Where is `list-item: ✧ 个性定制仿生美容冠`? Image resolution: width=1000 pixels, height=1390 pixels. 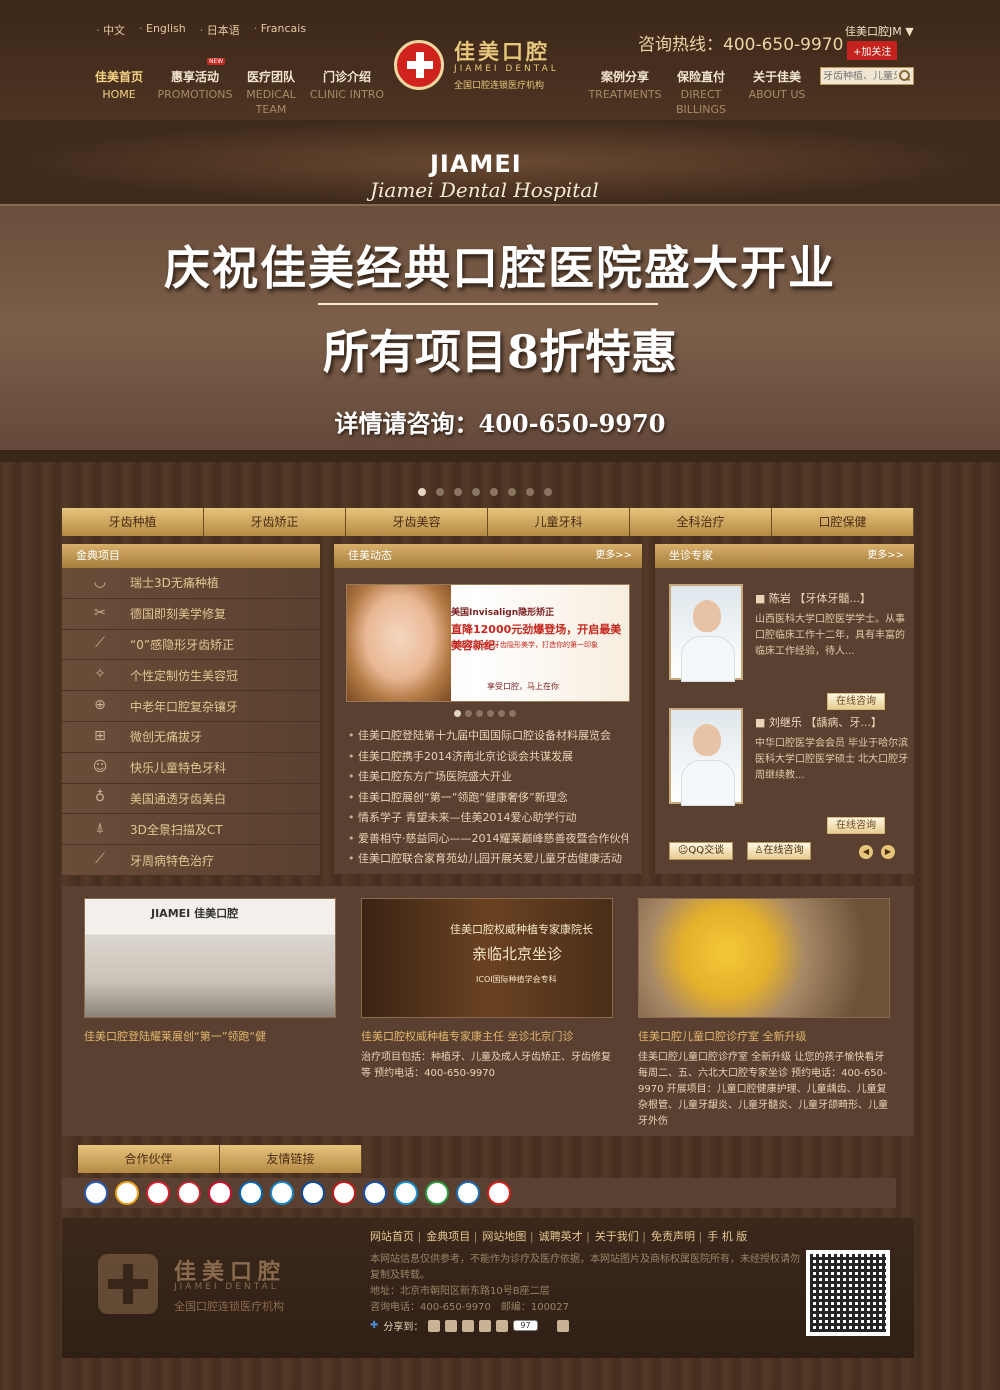 list-item: ✧ 个性定制仿生美容冠 is located at coordinates (191, 676).